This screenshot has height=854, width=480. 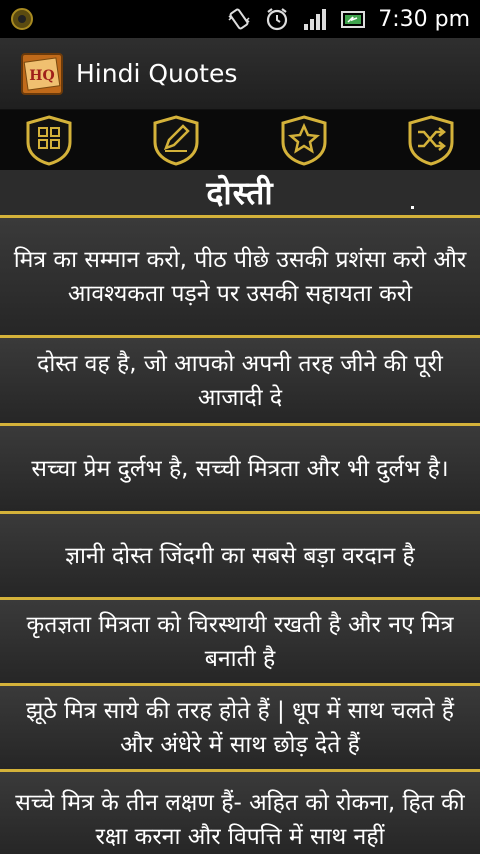 I want to click on list-button-icon, so click(x=49, y=140).